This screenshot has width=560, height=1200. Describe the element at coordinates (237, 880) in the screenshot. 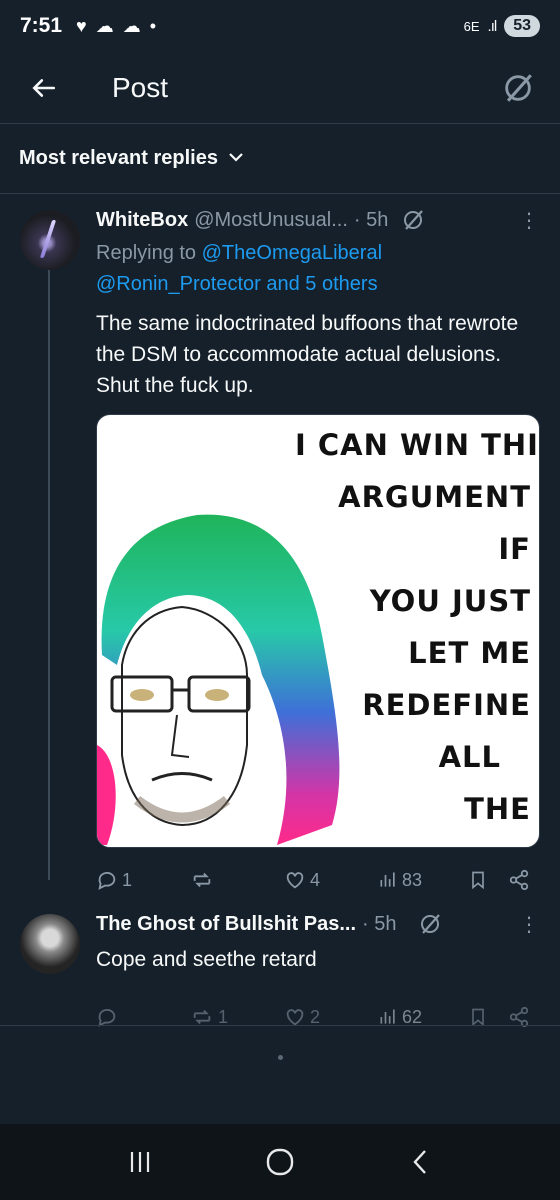

I see `repost-button` at that location.